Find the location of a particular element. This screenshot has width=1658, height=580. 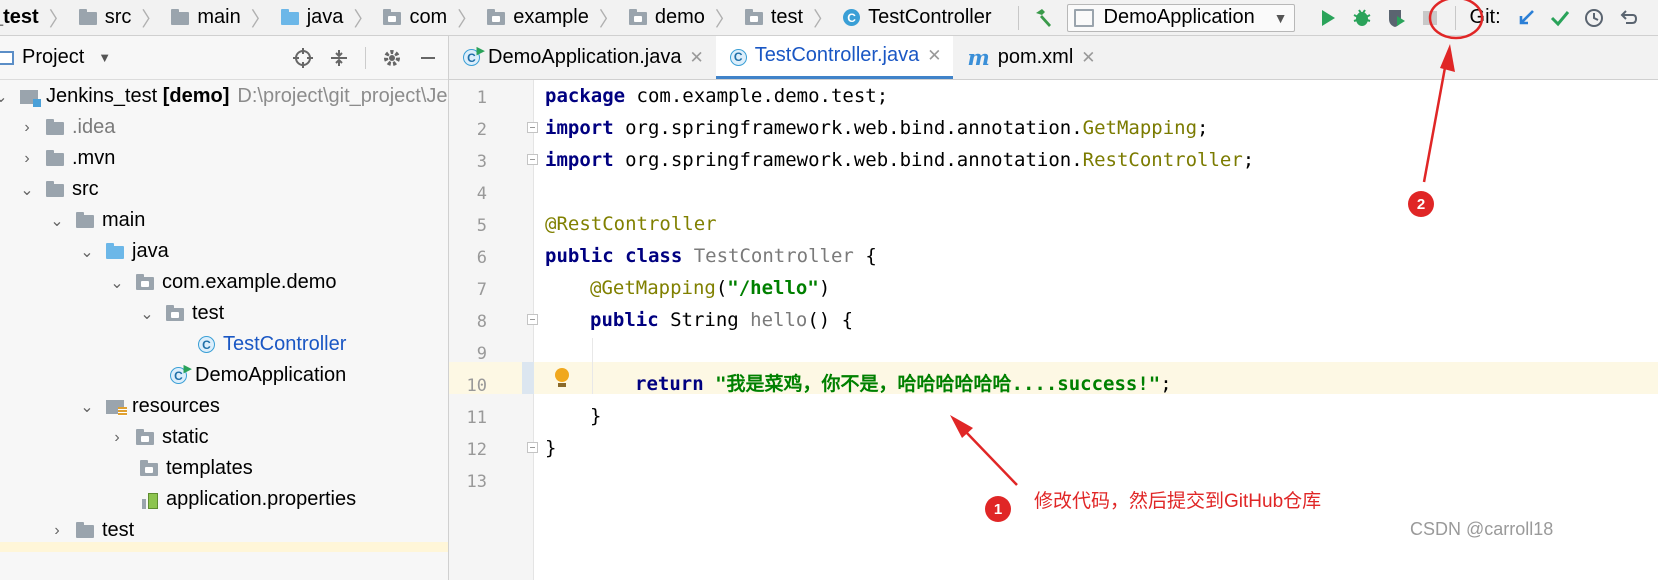

coverage-button is located at coordinates (1396, 17).